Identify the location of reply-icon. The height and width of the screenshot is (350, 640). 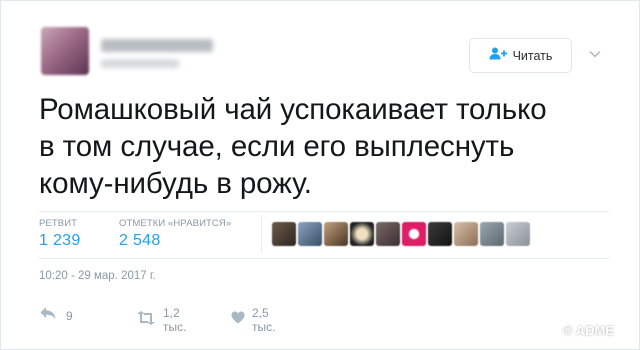
(48, 315).